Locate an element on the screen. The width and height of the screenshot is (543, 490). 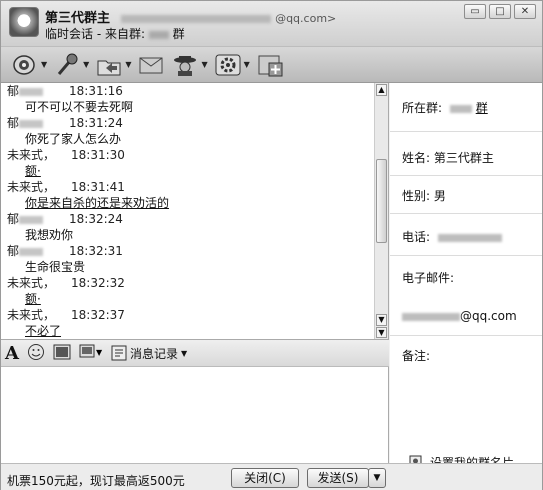
message-time: 18:31:24 is located at coordinates (96, 123).